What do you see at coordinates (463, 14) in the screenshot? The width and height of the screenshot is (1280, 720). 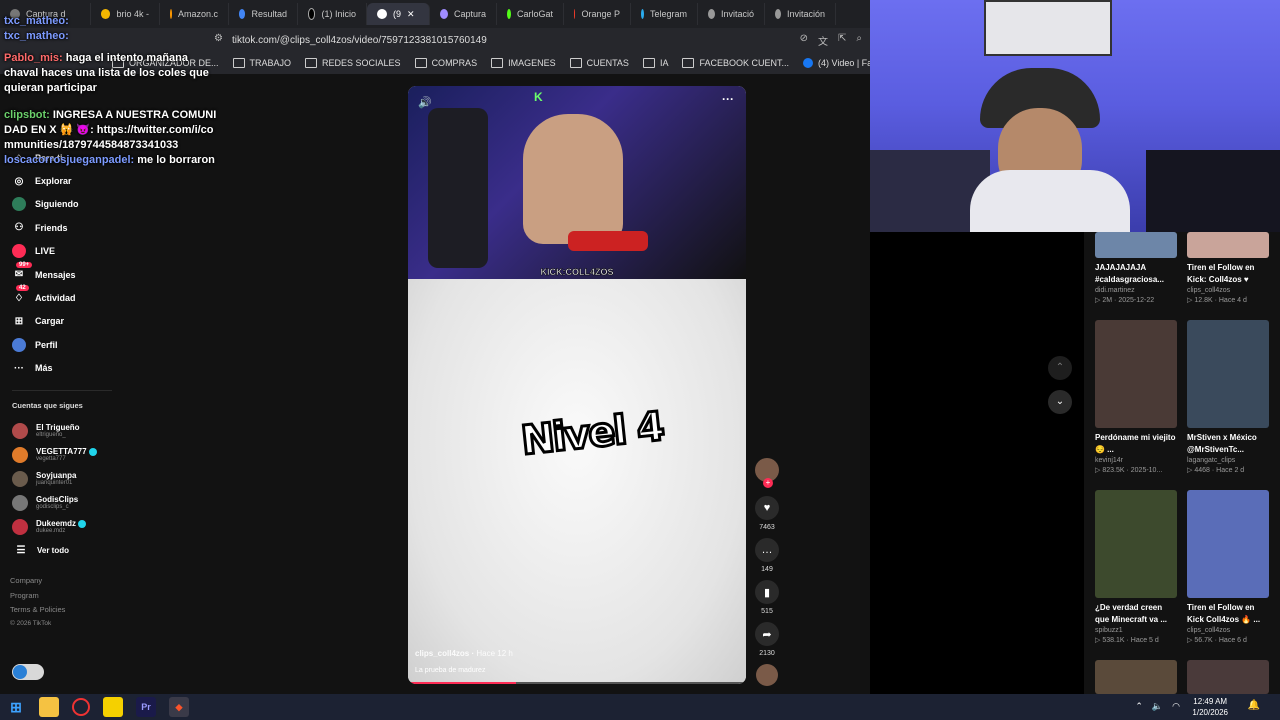 I see `browser-tab: Captura` at bounding box center [463, 14].